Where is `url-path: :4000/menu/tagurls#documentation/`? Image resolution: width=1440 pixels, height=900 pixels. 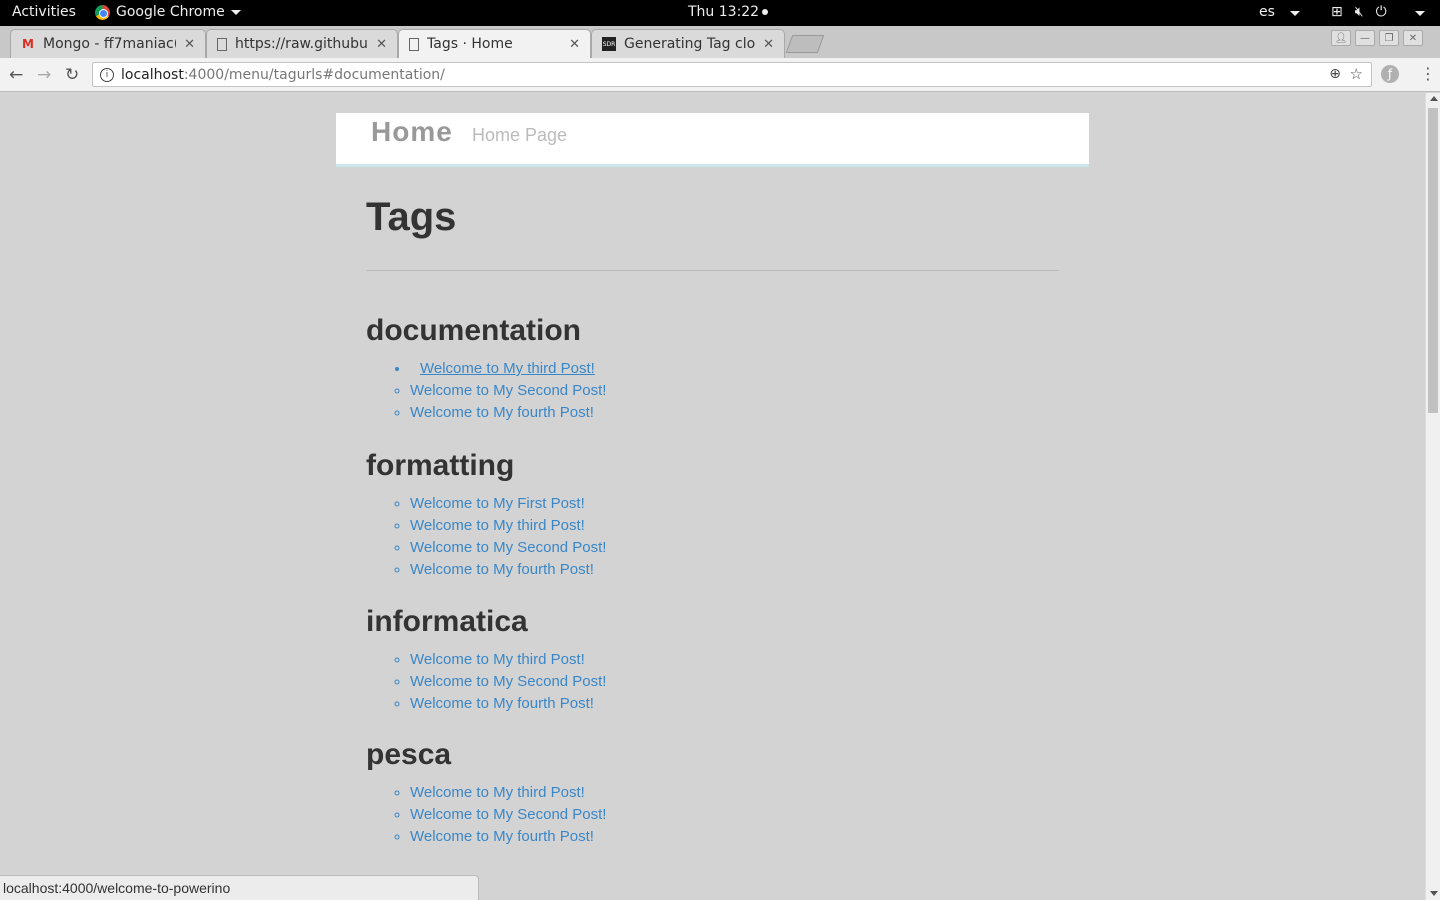 url-path: :4000/menu/tagurls#documentation/ is located at coordinates (314, 74).